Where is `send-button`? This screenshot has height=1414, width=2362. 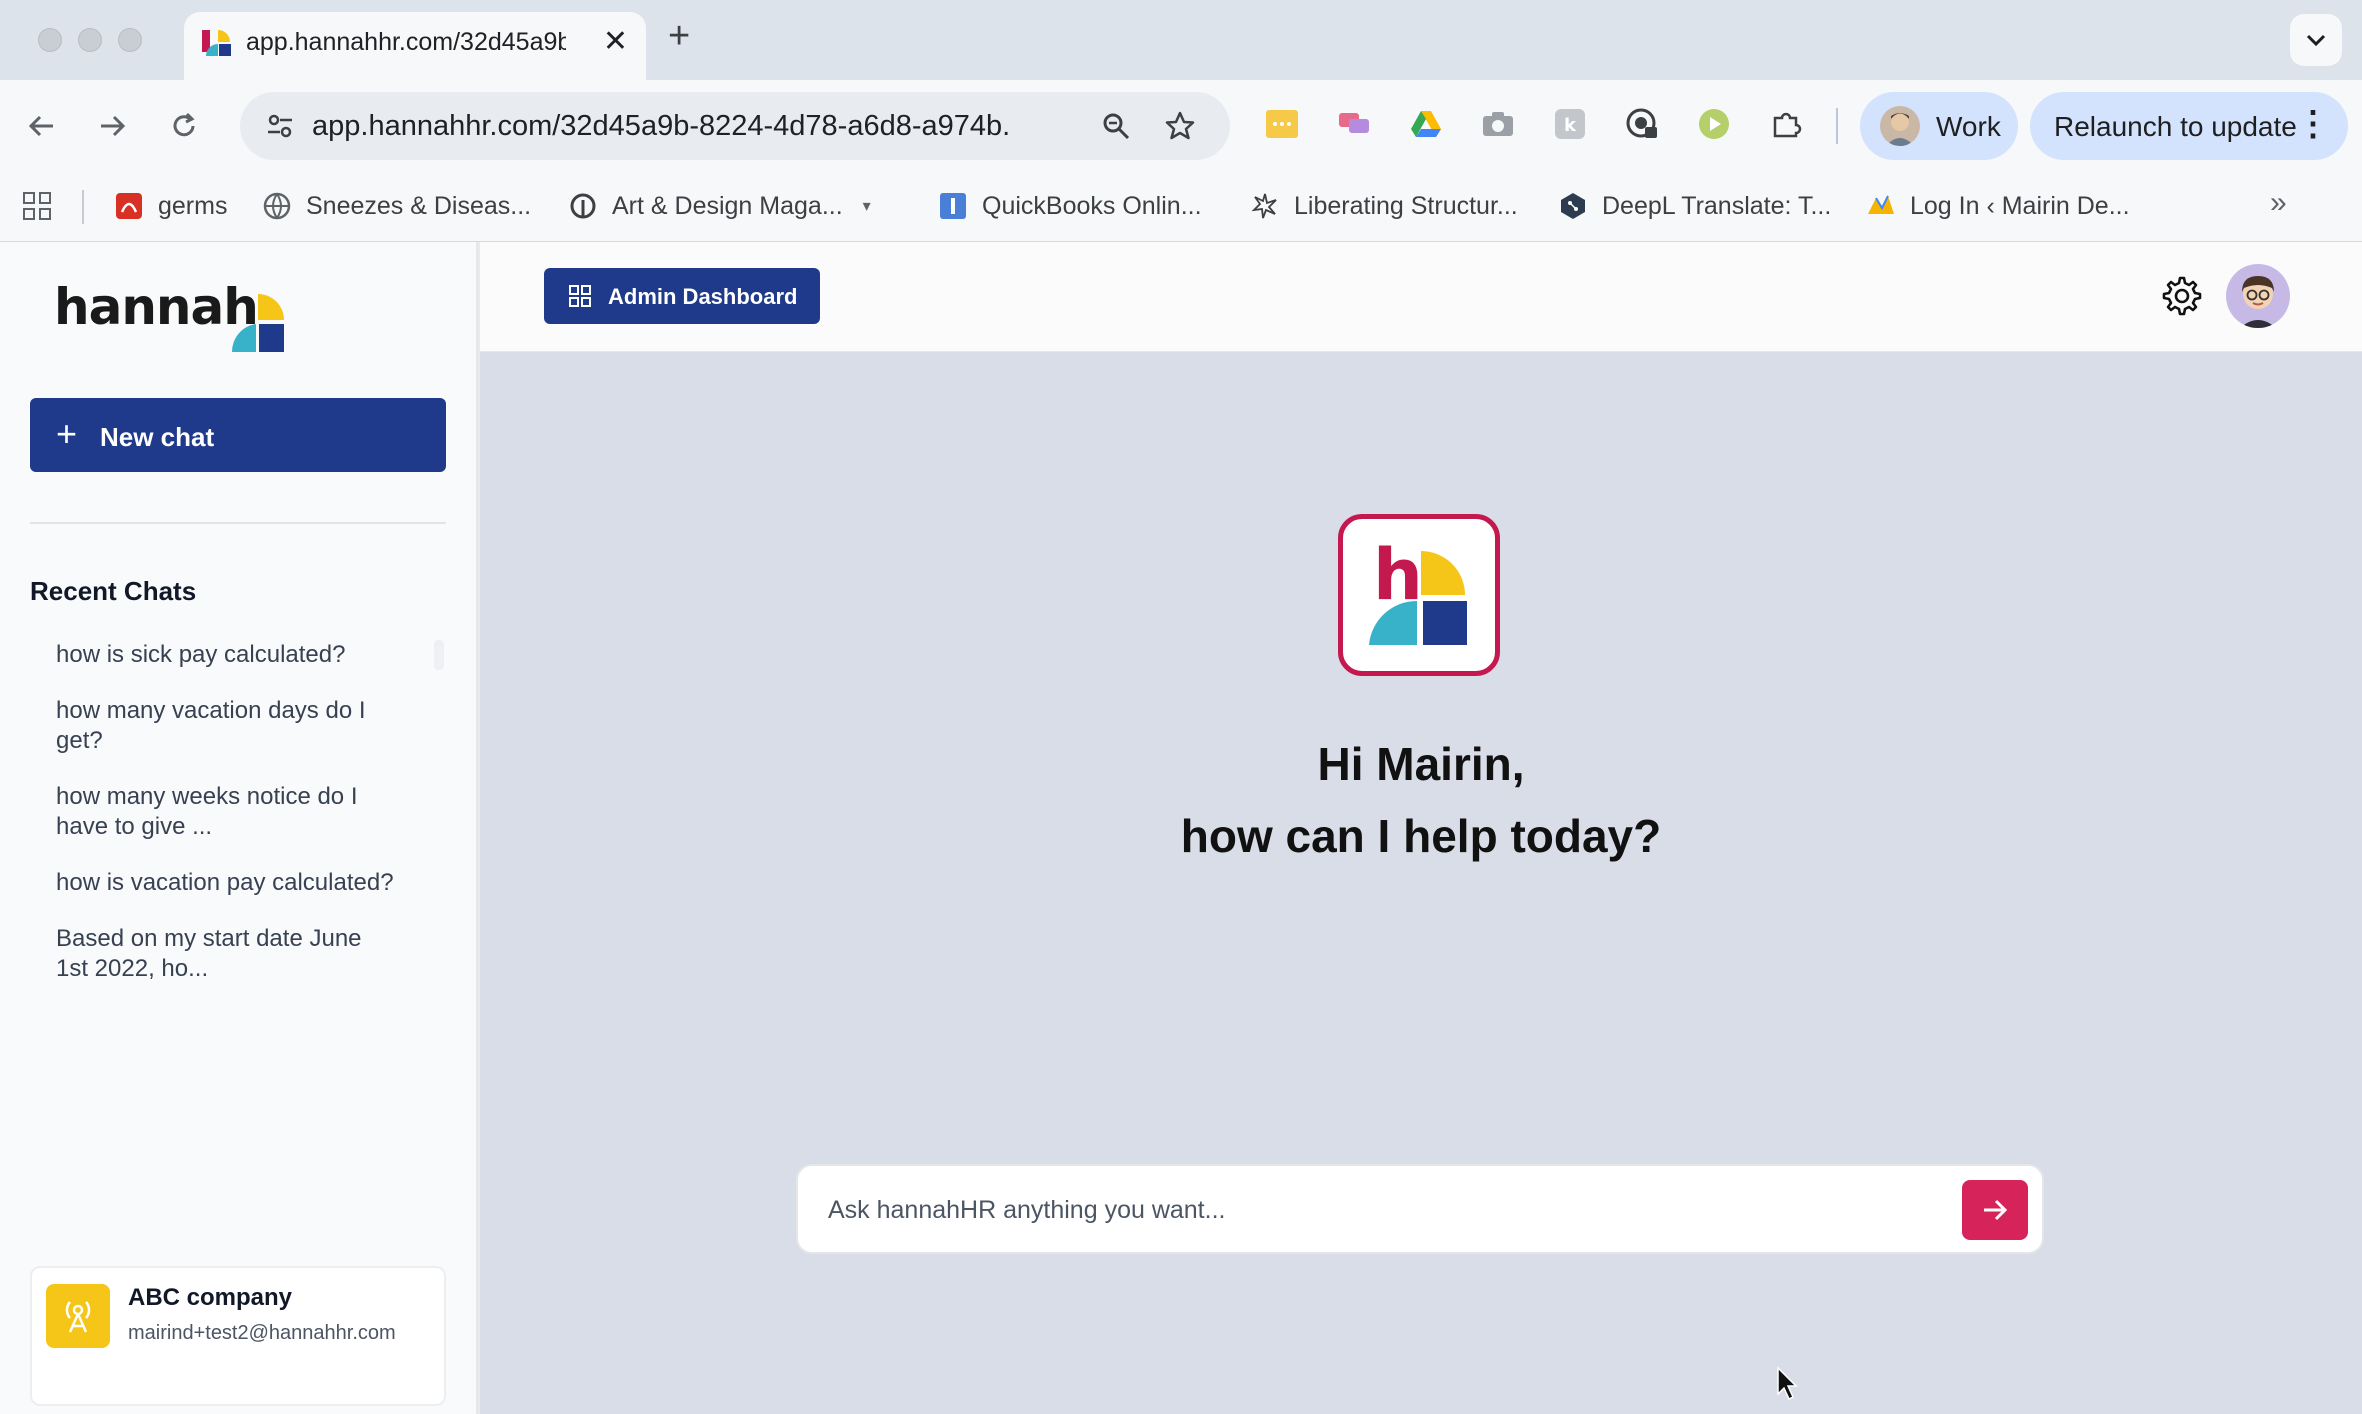
send-button is located at coordinates (1995, 1210).